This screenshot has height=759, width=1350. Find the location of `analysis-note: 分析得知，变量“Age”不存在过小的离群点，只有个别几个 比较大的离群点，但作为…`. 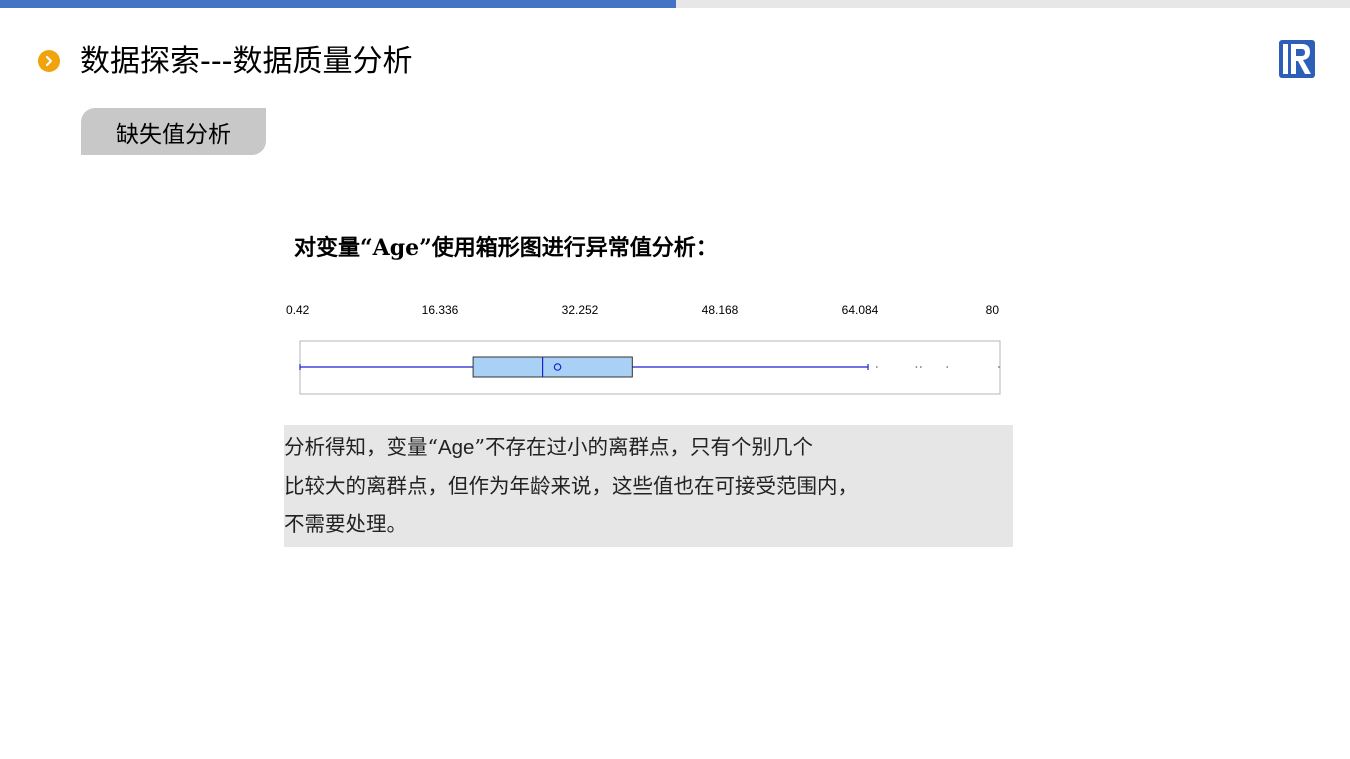

analysis-note: 分析得知，变量“Age”不存在过小的离群点，只有个别几个 比较大的离群点，但作为… is located at coordinates (648, 486).